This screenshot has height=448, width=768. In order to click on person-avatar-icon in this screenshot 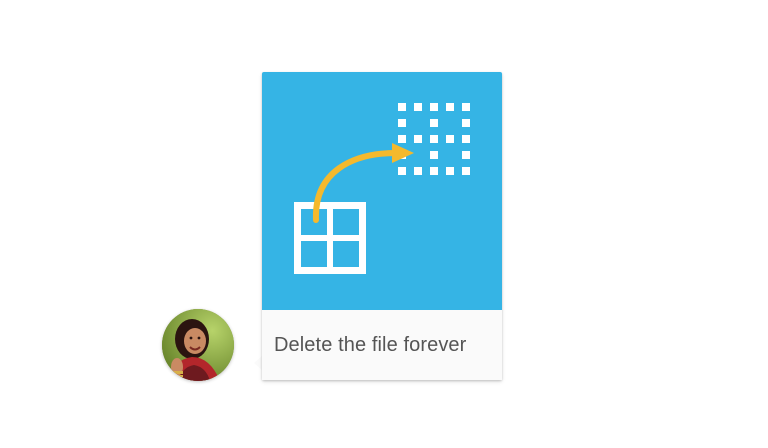, I will do `click(198, 345)`.